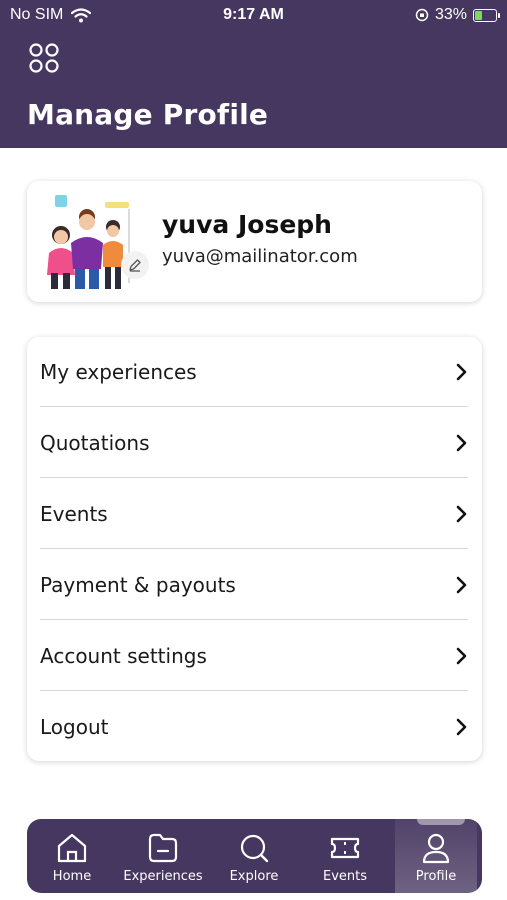 This screenshot has width=507, height=900. I want to click on user-icon, so click(436, 848).